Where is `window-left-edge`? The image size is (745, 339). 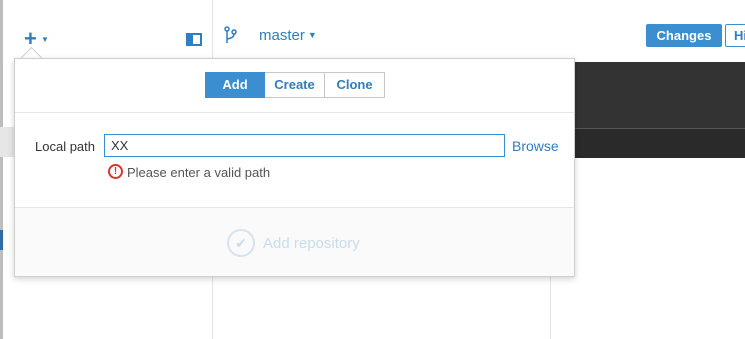 window-left-edge is located at coordinates (1, 169).